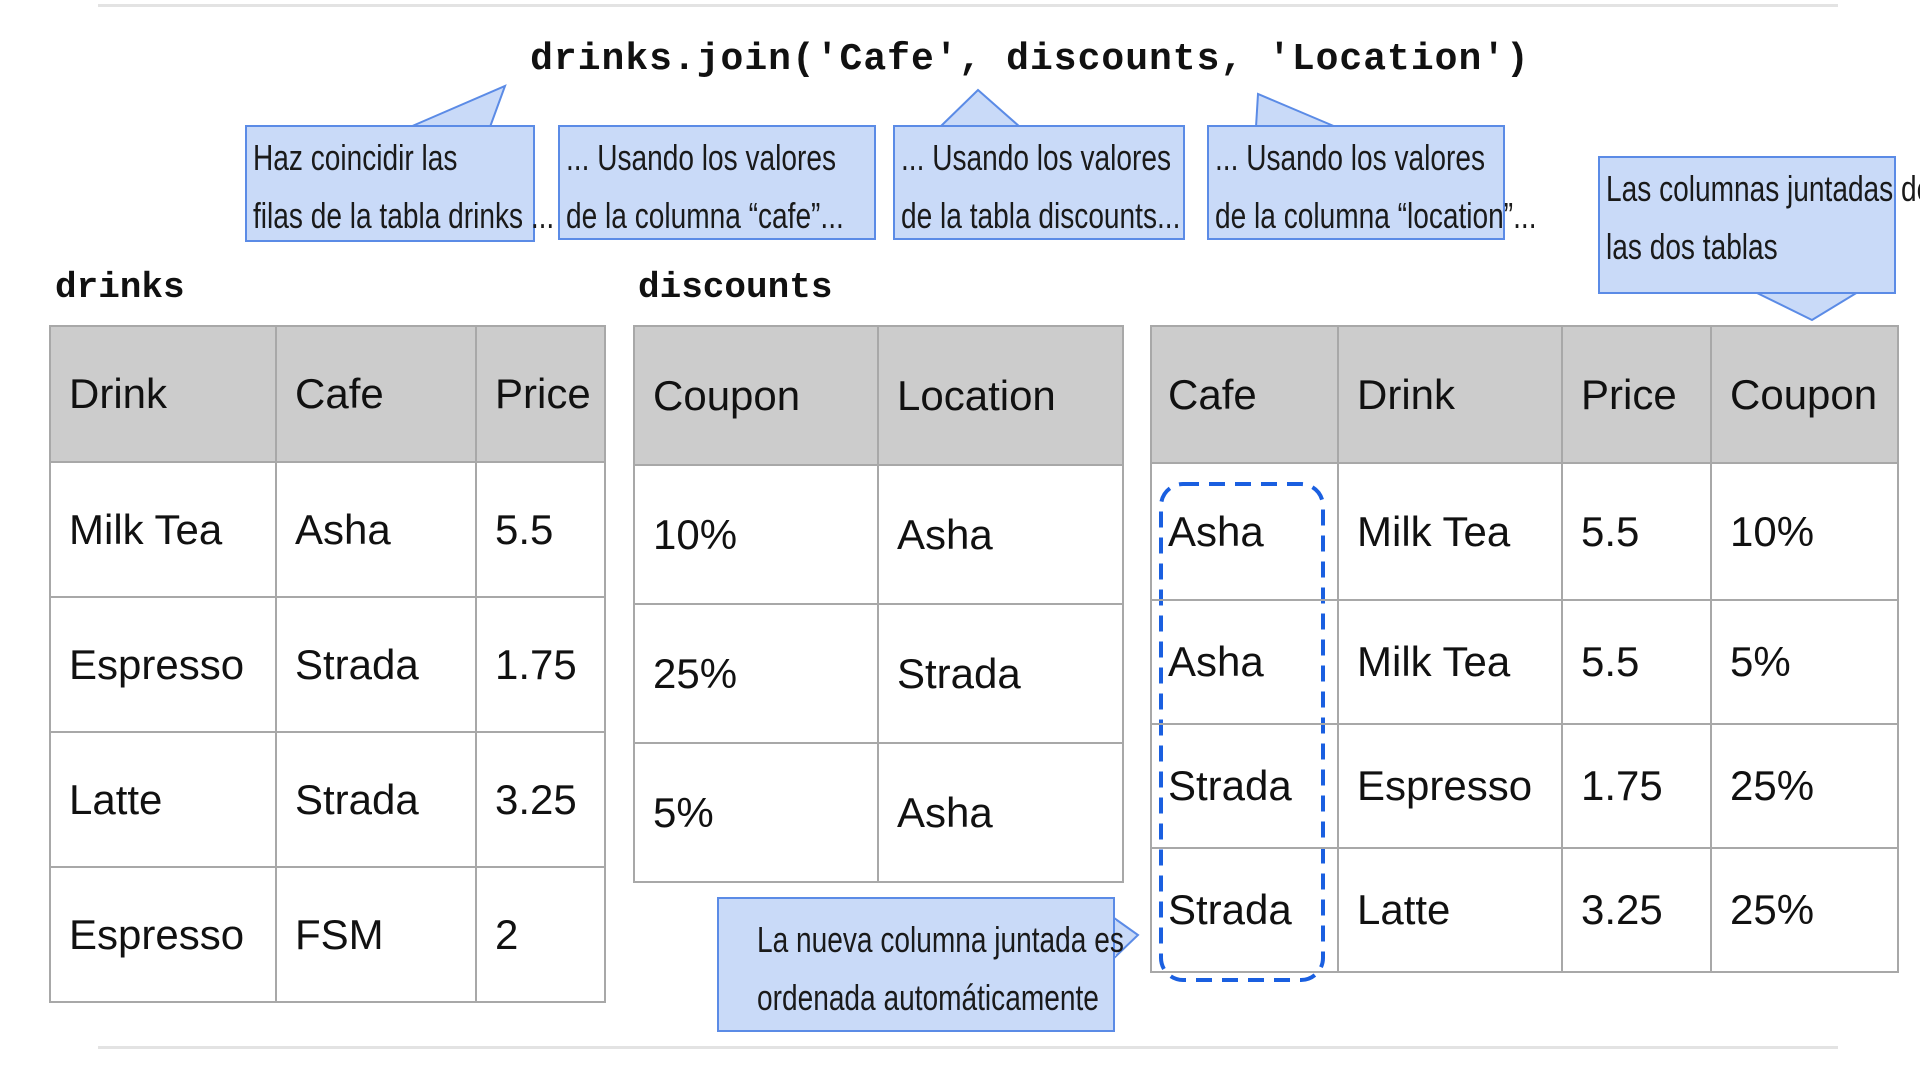 This screenshot has height=1080, width=1920. What do you see at coordinates (458, 106) in the screenshot?
I see `callout-tail-match-rows` at bounding box center [458, 106].